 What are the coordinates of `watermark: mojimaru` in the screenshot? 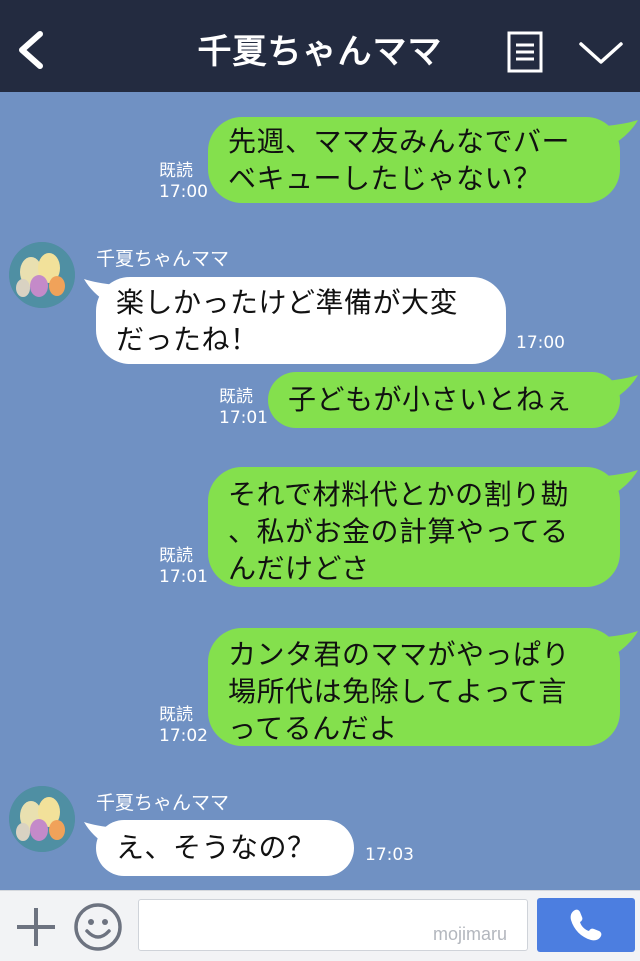 It's located at (470, 934).